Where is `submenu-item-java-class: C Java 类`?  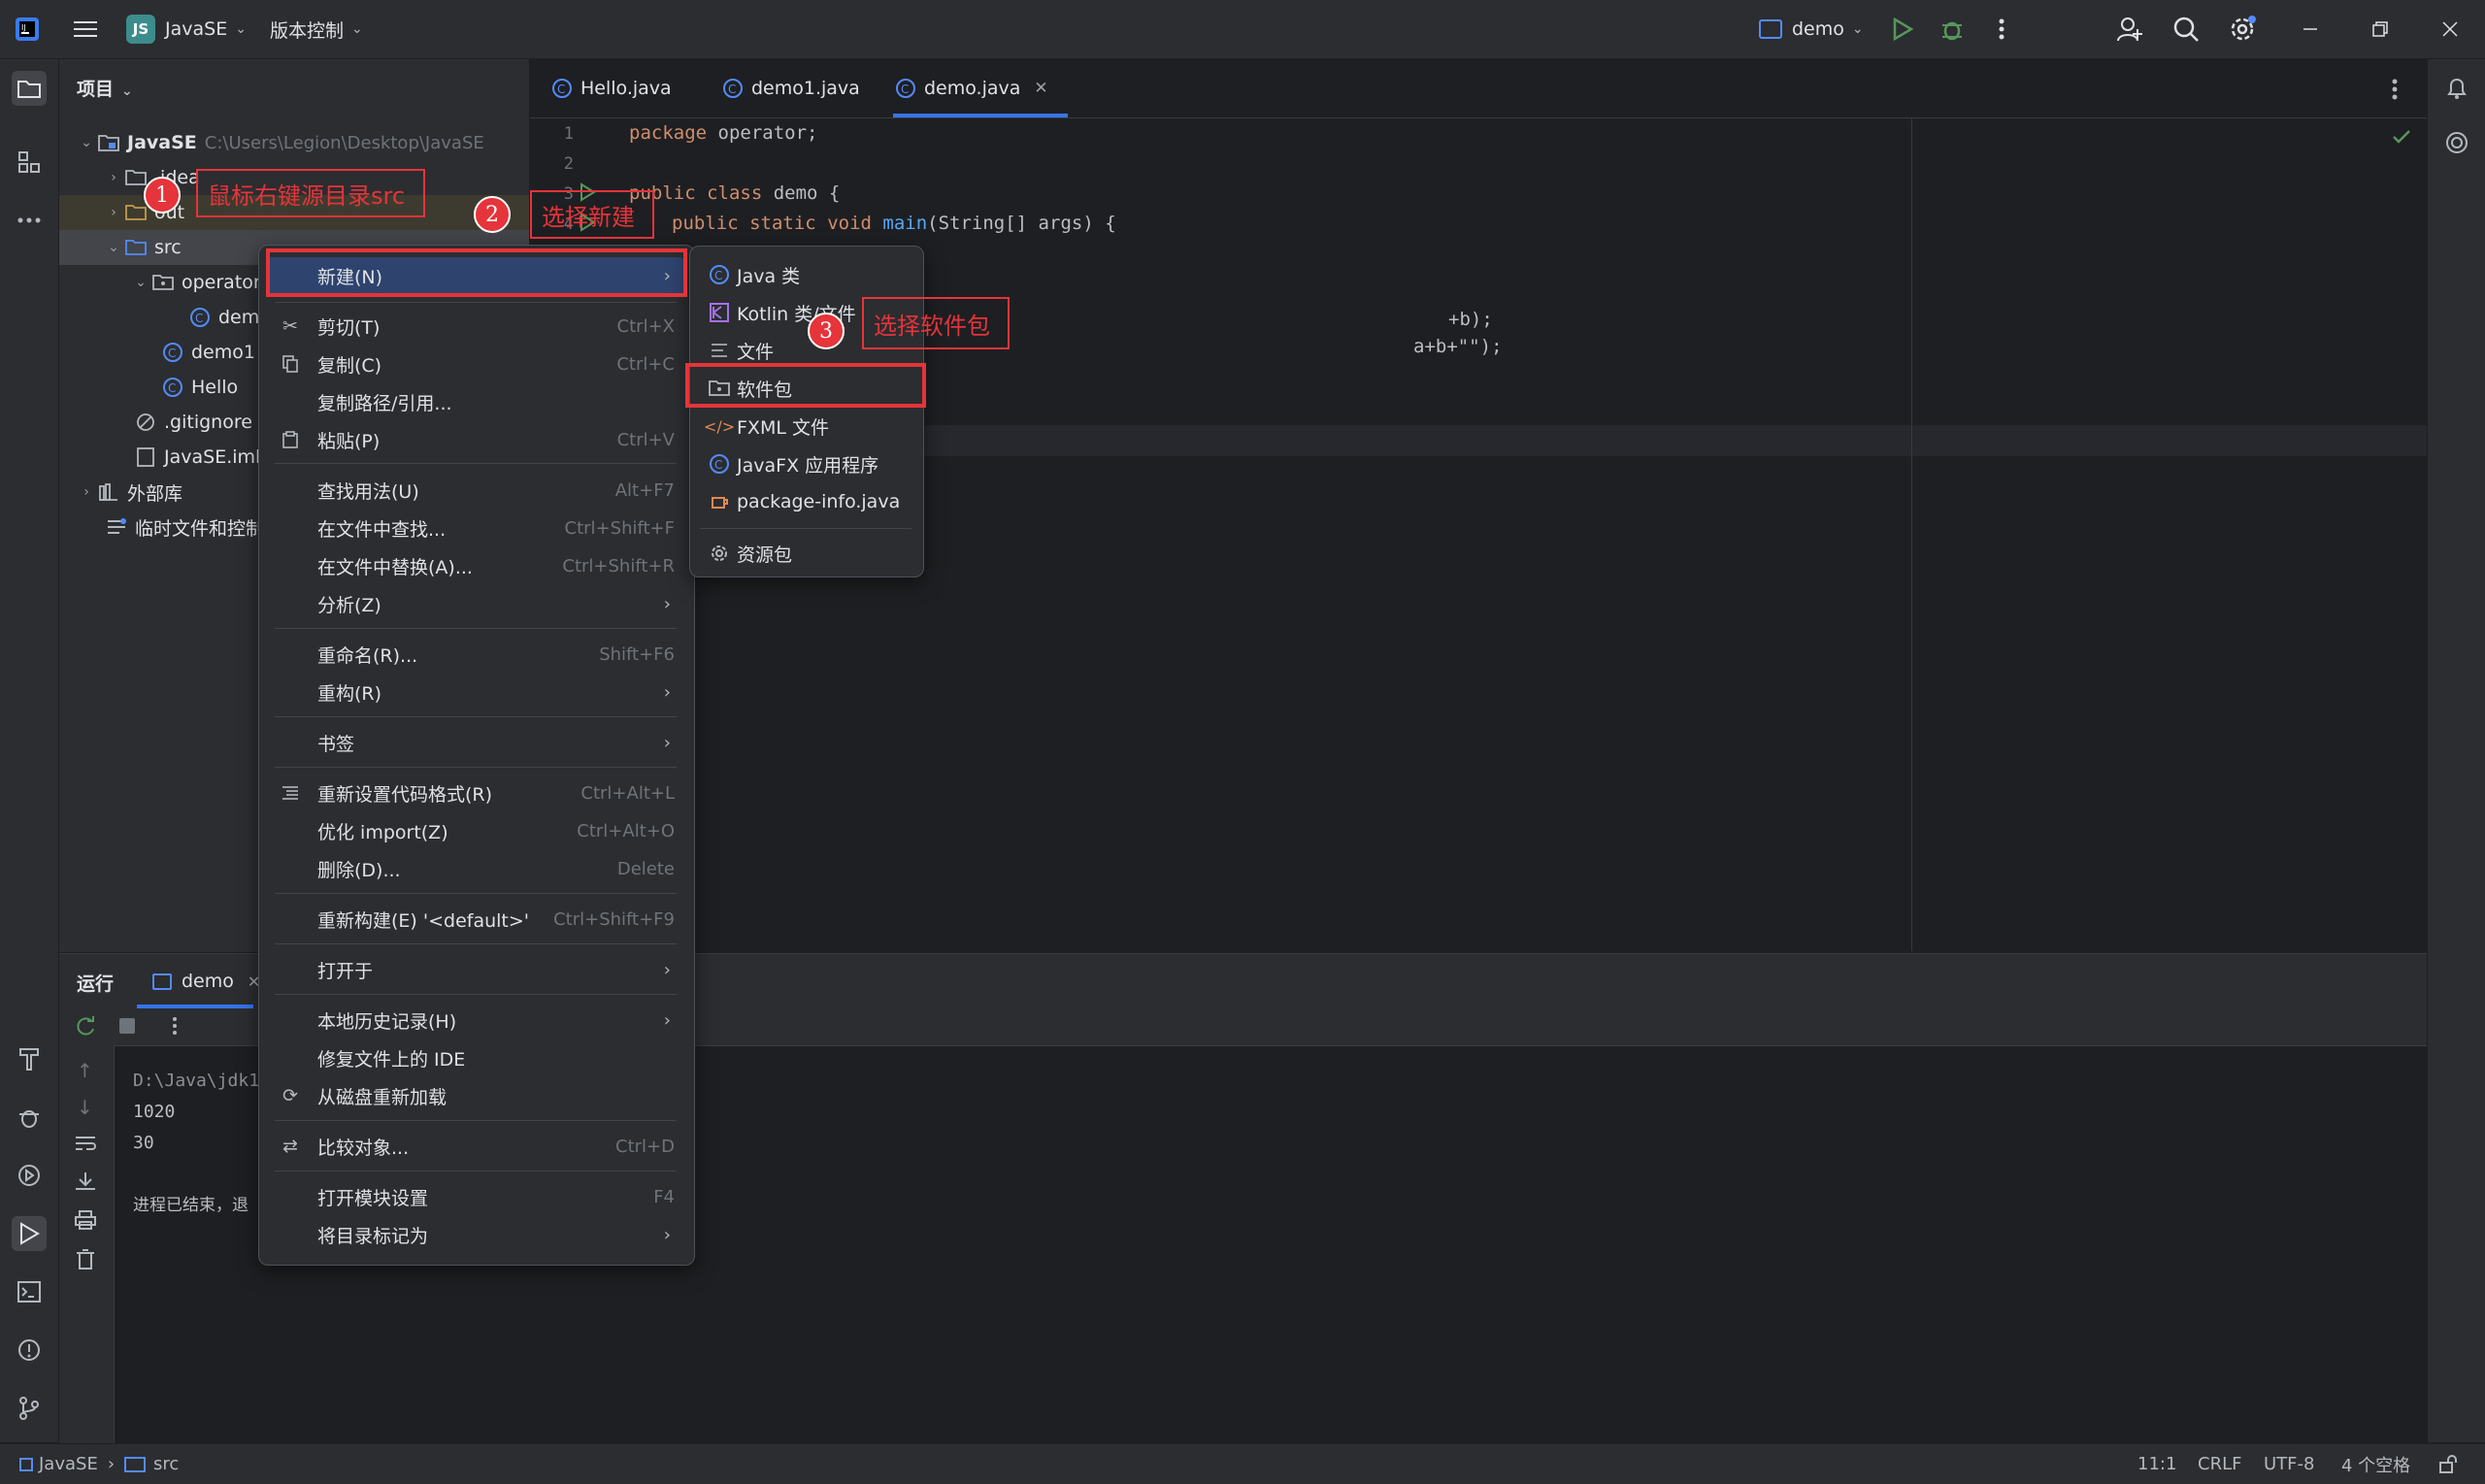 submenu-item-java-class: C Java 类 is located at coordinates (806, 274).